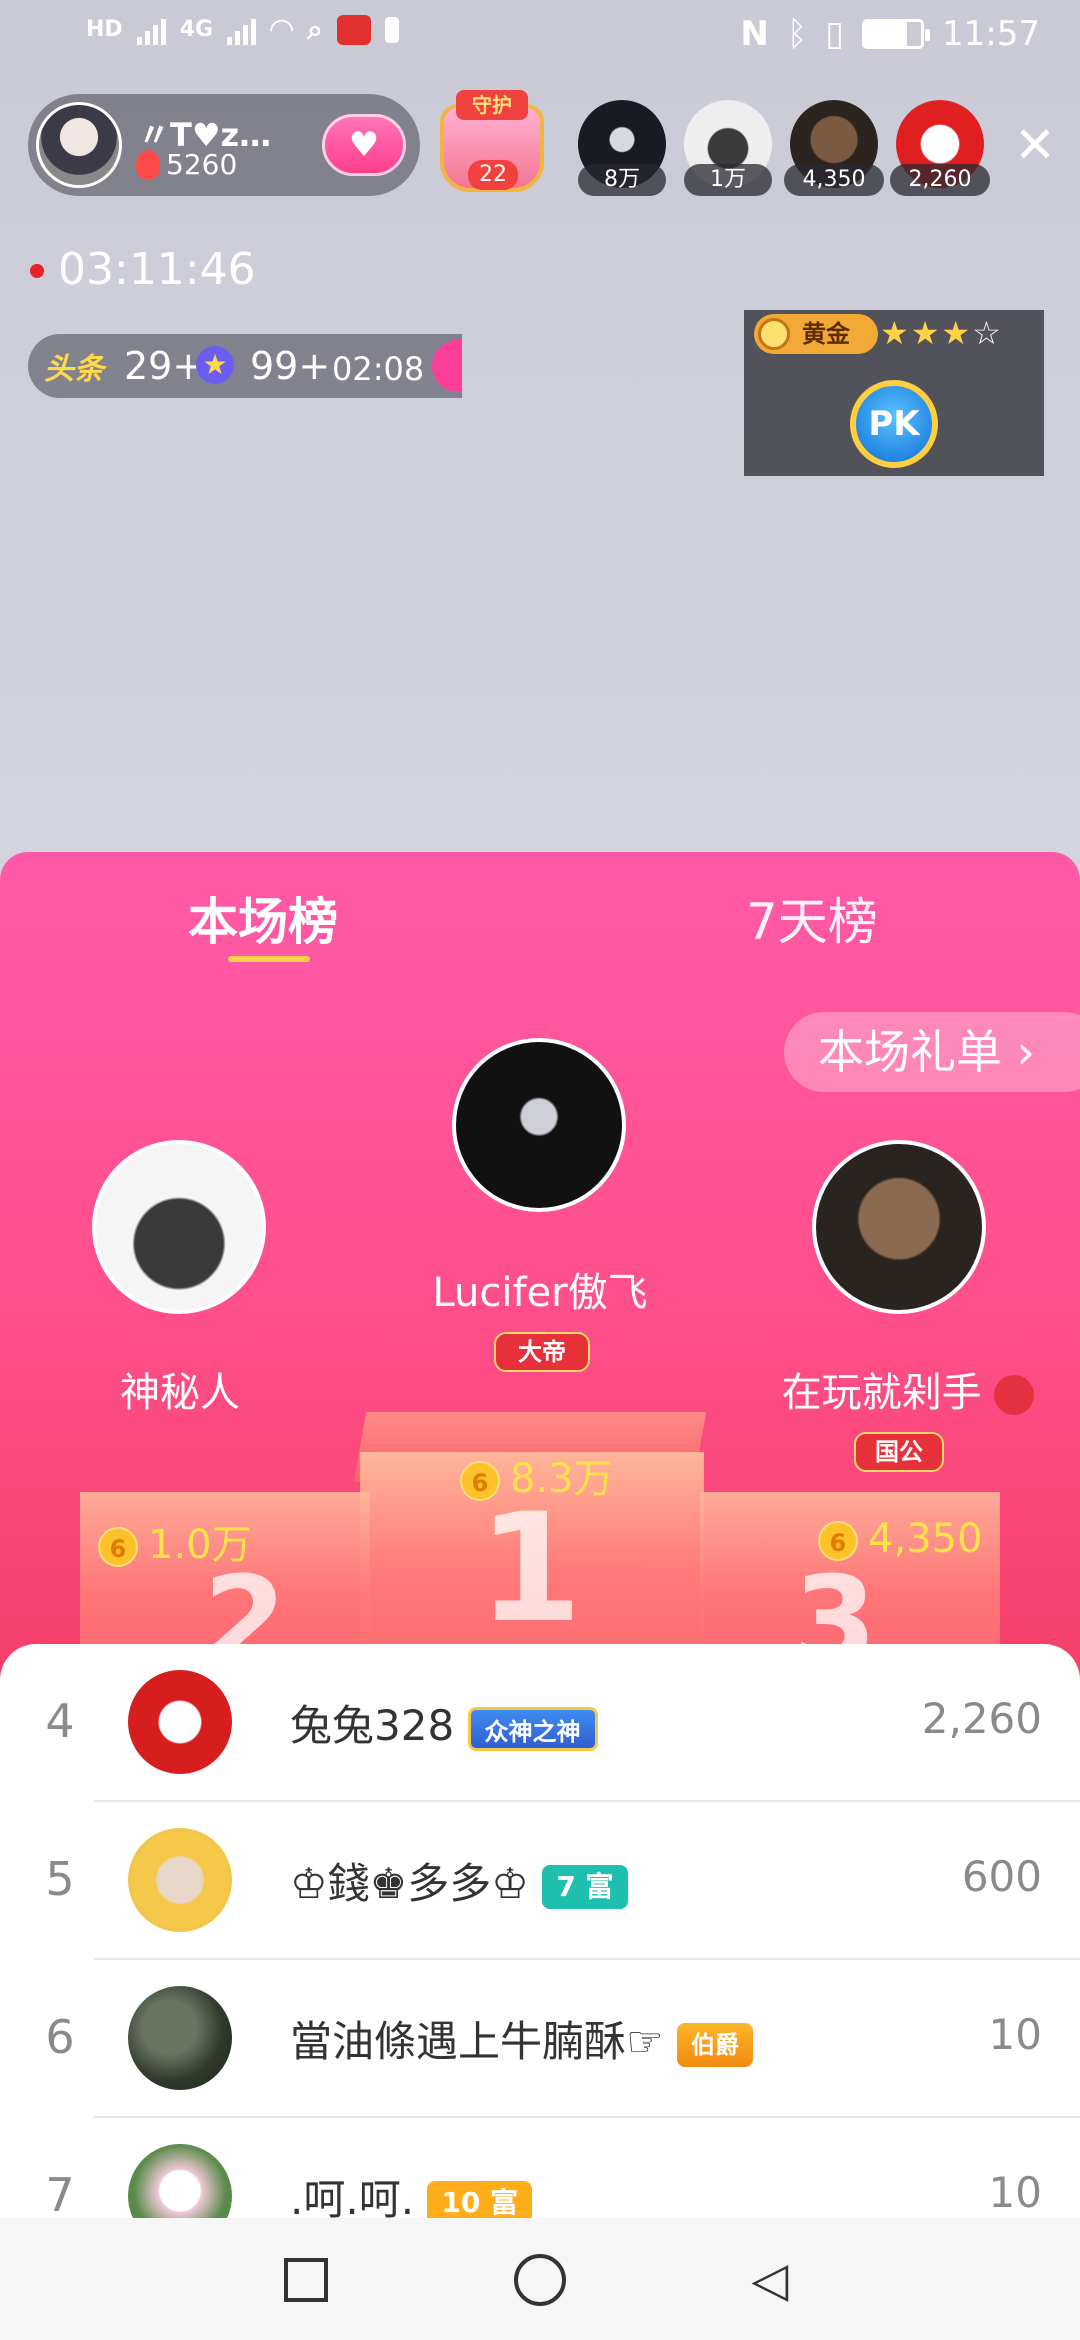  I want to click on vibrate-icon: ▯, so click(835, 34).